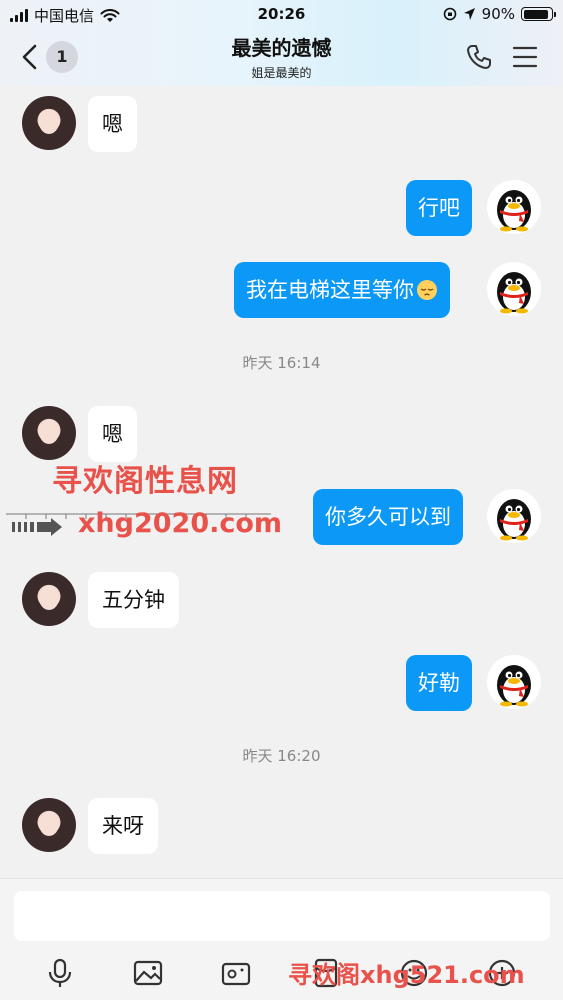 This screenshot has height=1000, width=563. What do you see at coordinates (145, 481) in the screenshot?
I see `watermark-text: 寻欢阁性息网` at bounding box center [145, 481].